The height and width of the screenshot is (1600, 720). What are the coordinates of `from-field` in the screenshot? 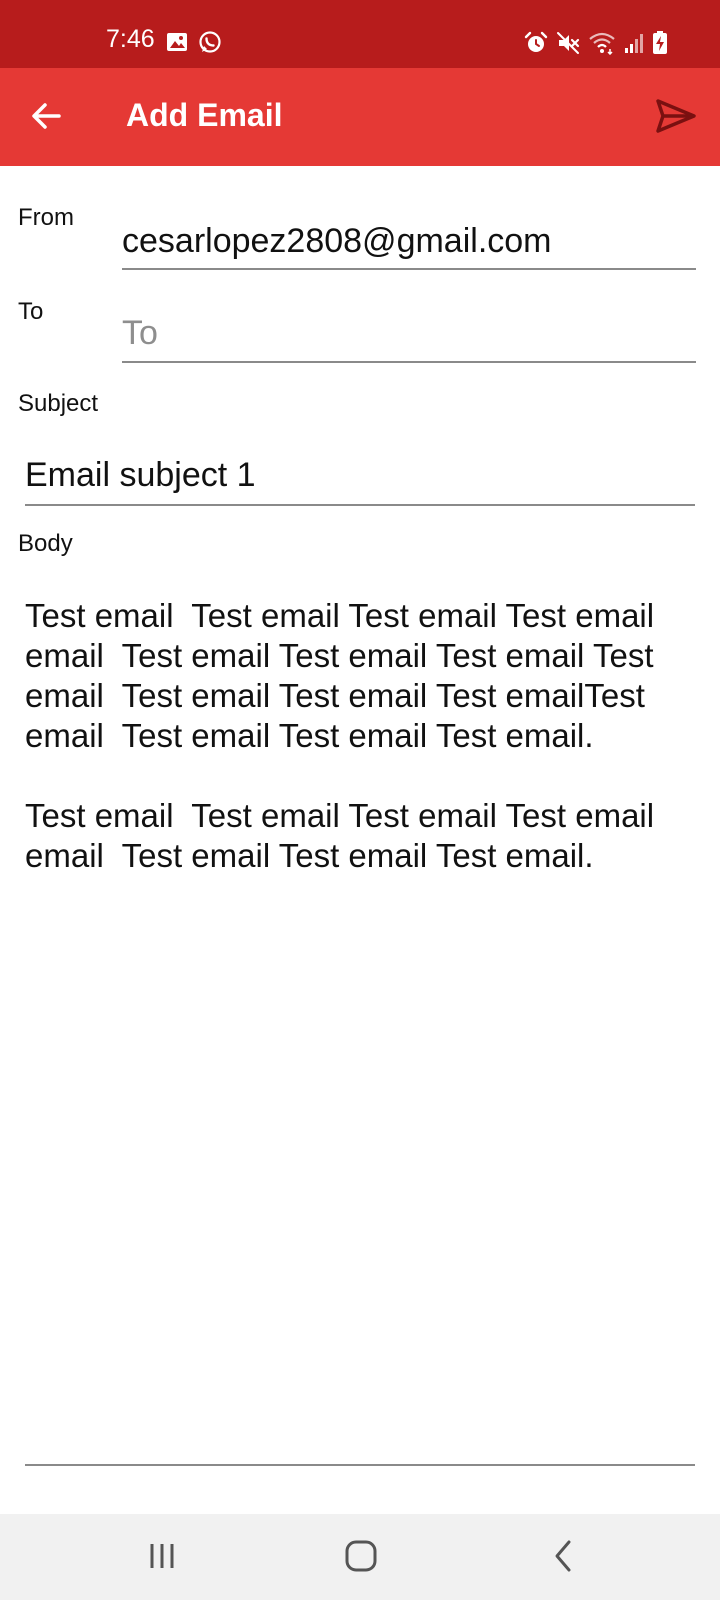 It's located at (409, 242).